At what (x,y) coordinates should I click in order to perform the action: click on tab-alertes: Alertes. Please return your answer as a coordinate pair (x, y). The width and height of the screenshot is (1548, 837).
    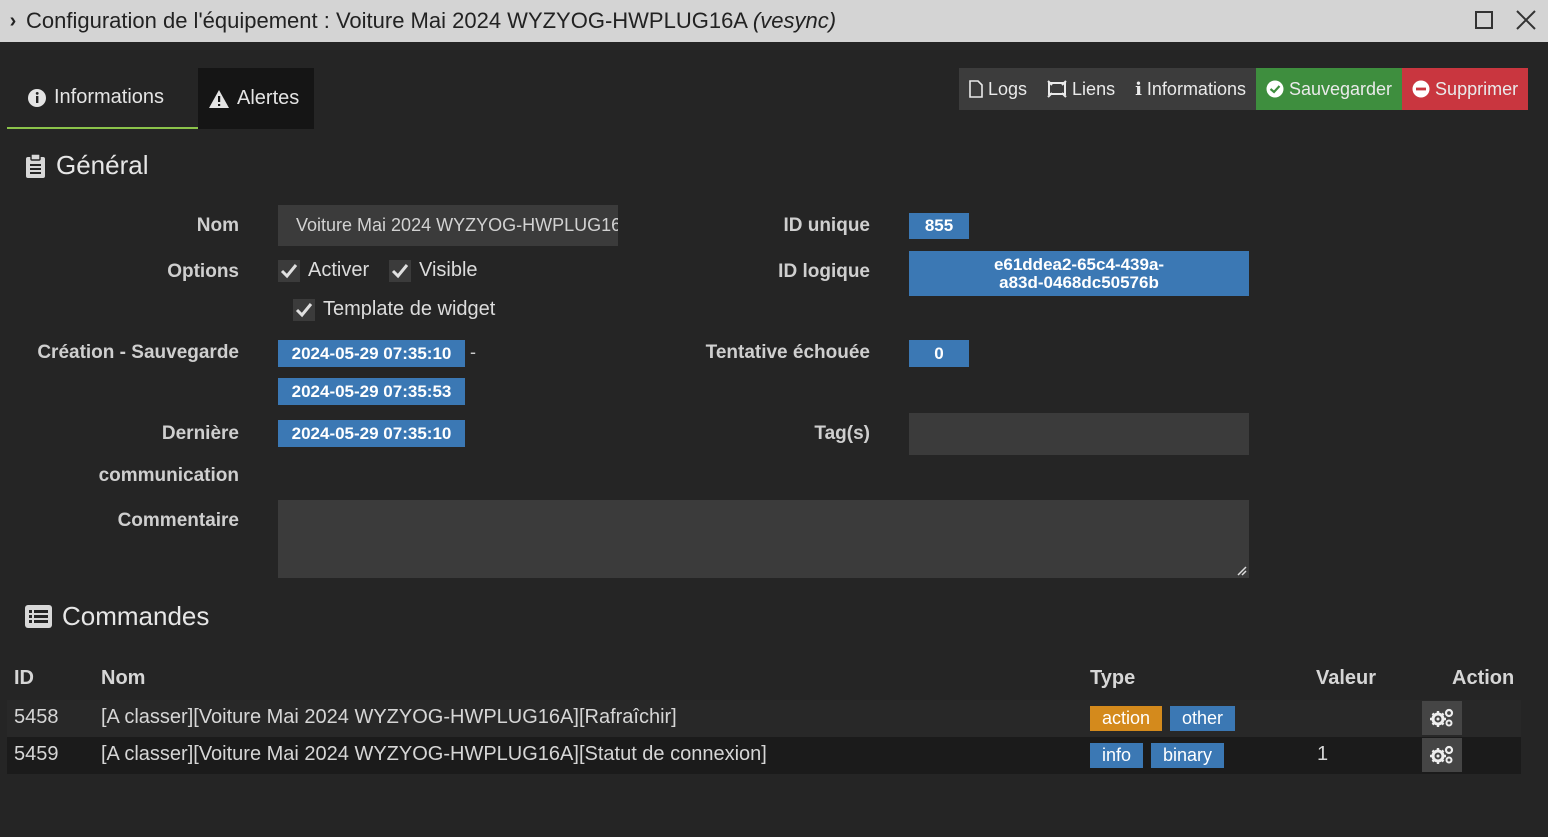
    Looking at the image, I should click on (256, 98).